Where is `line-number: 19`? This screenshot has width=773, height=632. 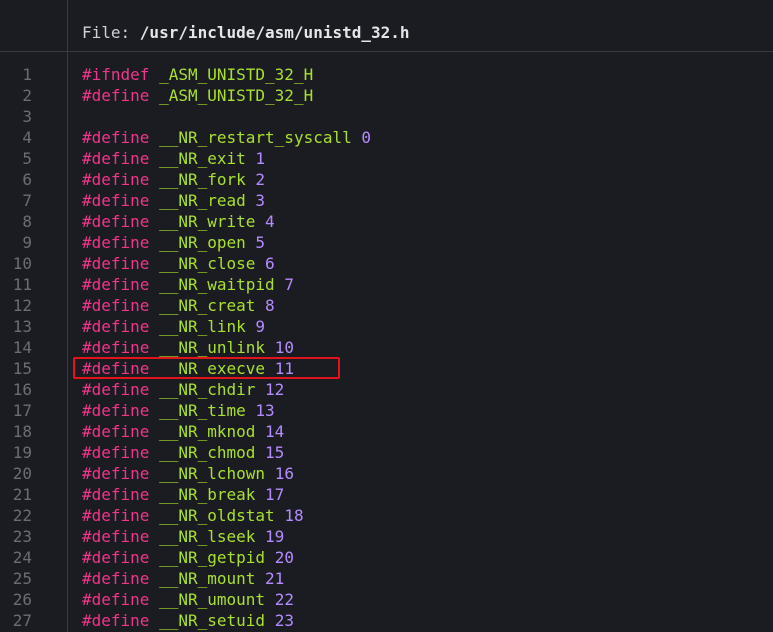 line-number: 19 is located at coordinates (22, 452).